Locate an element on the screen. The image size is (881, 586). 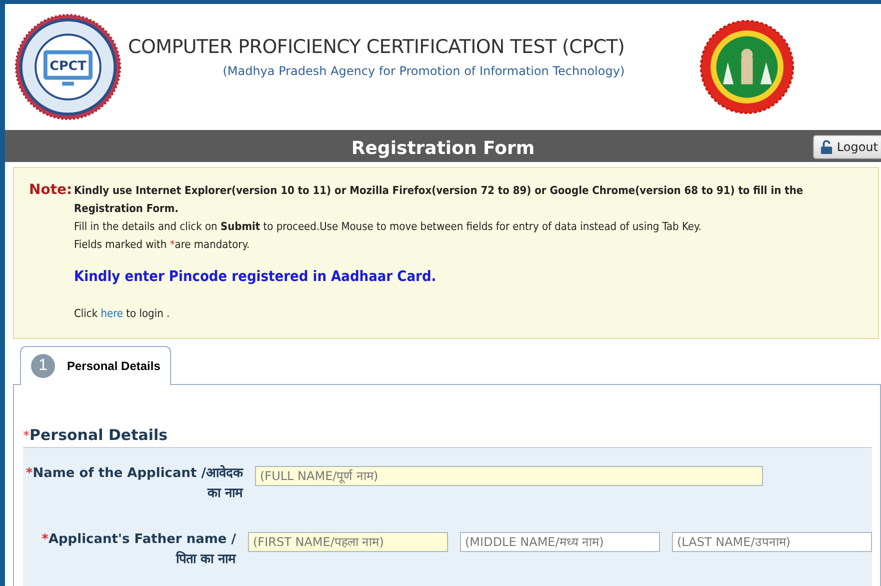
note-text: to login . is located at coordinates (147, 313).